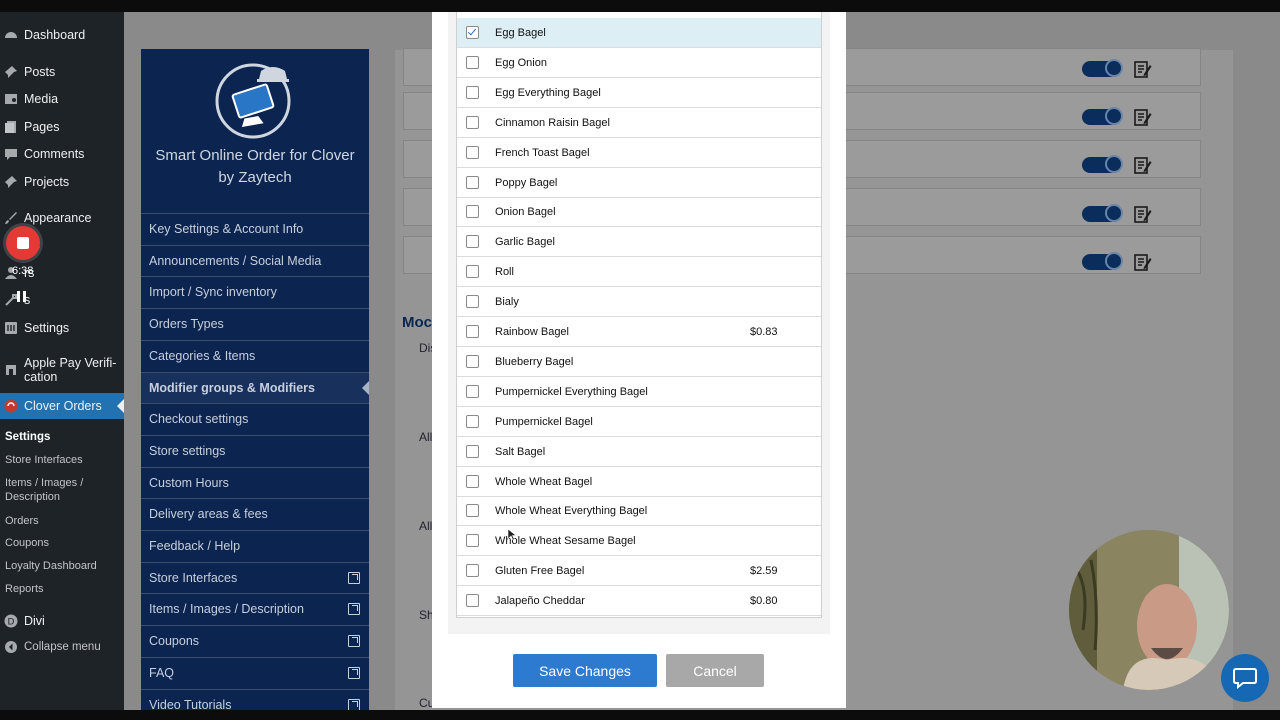 The image size is (1280, 720). I want to click on modifier-option-row: Pumpernickel Everything Bagel, so click(639, 392).